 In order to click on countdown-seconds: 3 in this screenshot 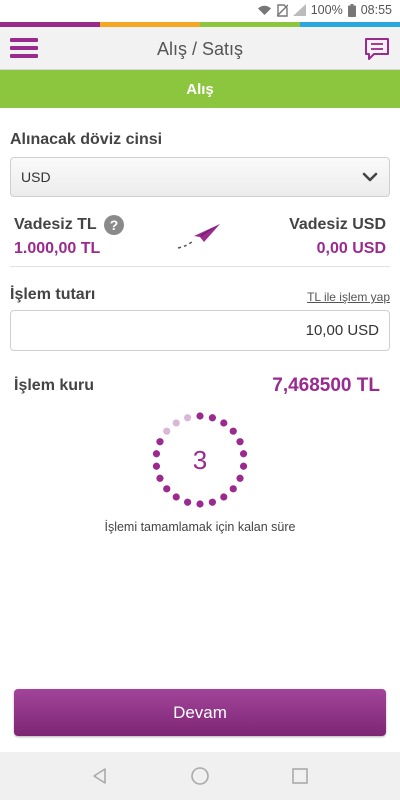, I will do `click(200, 460)`.